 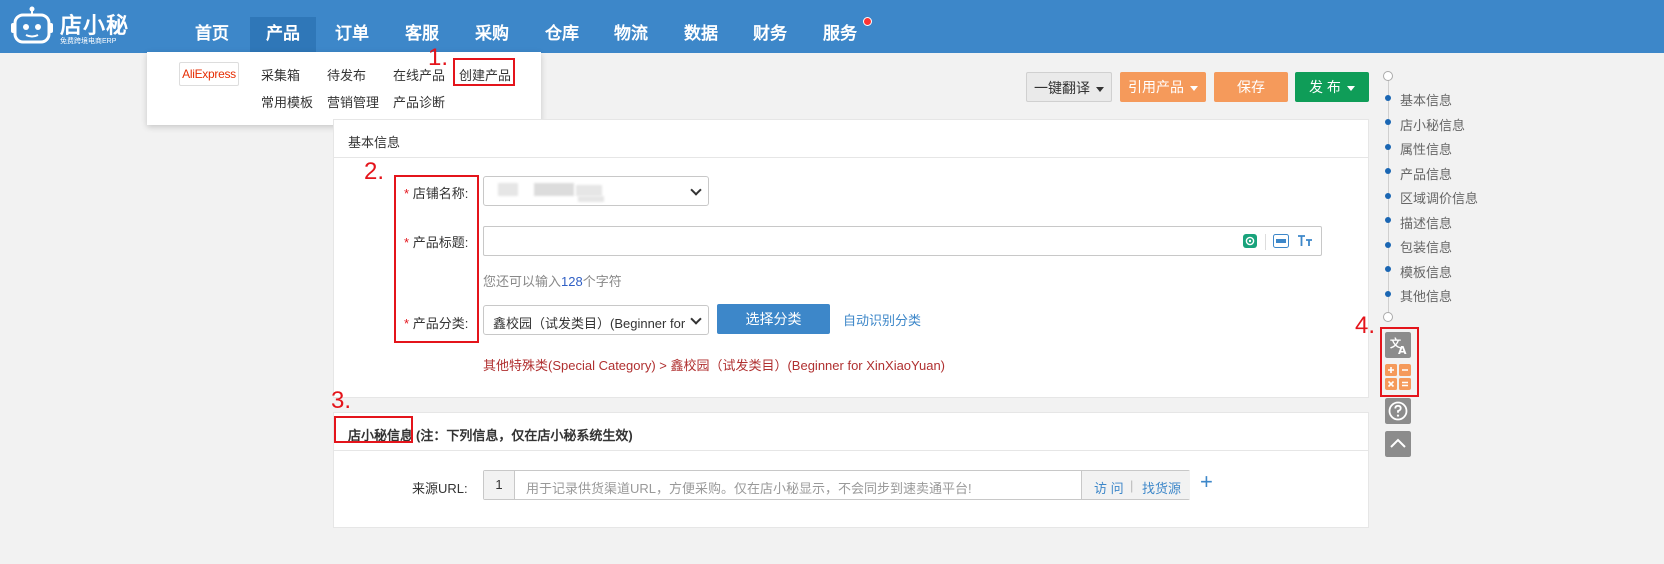 What do you see at coordinates (867, 21) in the screenshot?
I see `notification-dot` at bounding box center [867, 21].